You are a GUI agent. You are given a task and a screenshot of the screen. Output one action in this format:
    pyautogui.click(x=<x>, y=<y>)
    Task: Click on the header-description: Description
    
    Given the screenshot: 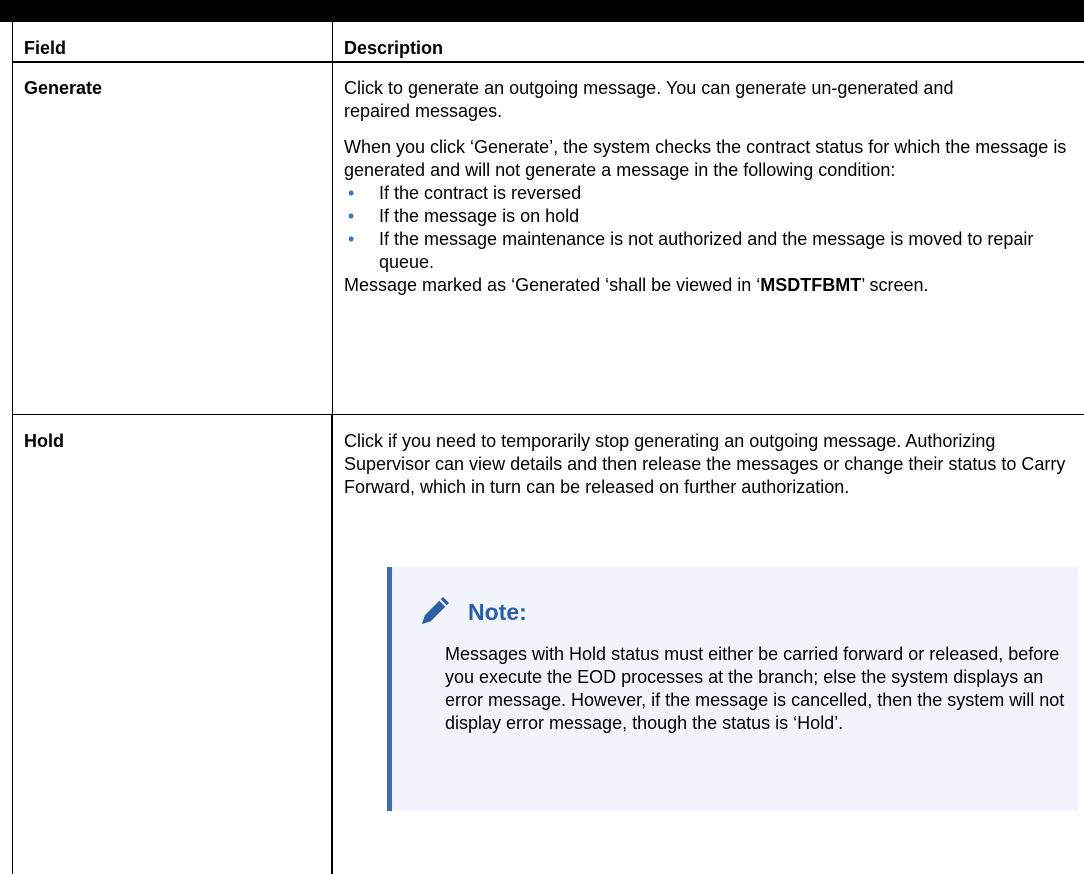 What is the action you would take?
    pyautogui.click(x=394, y=48)
    